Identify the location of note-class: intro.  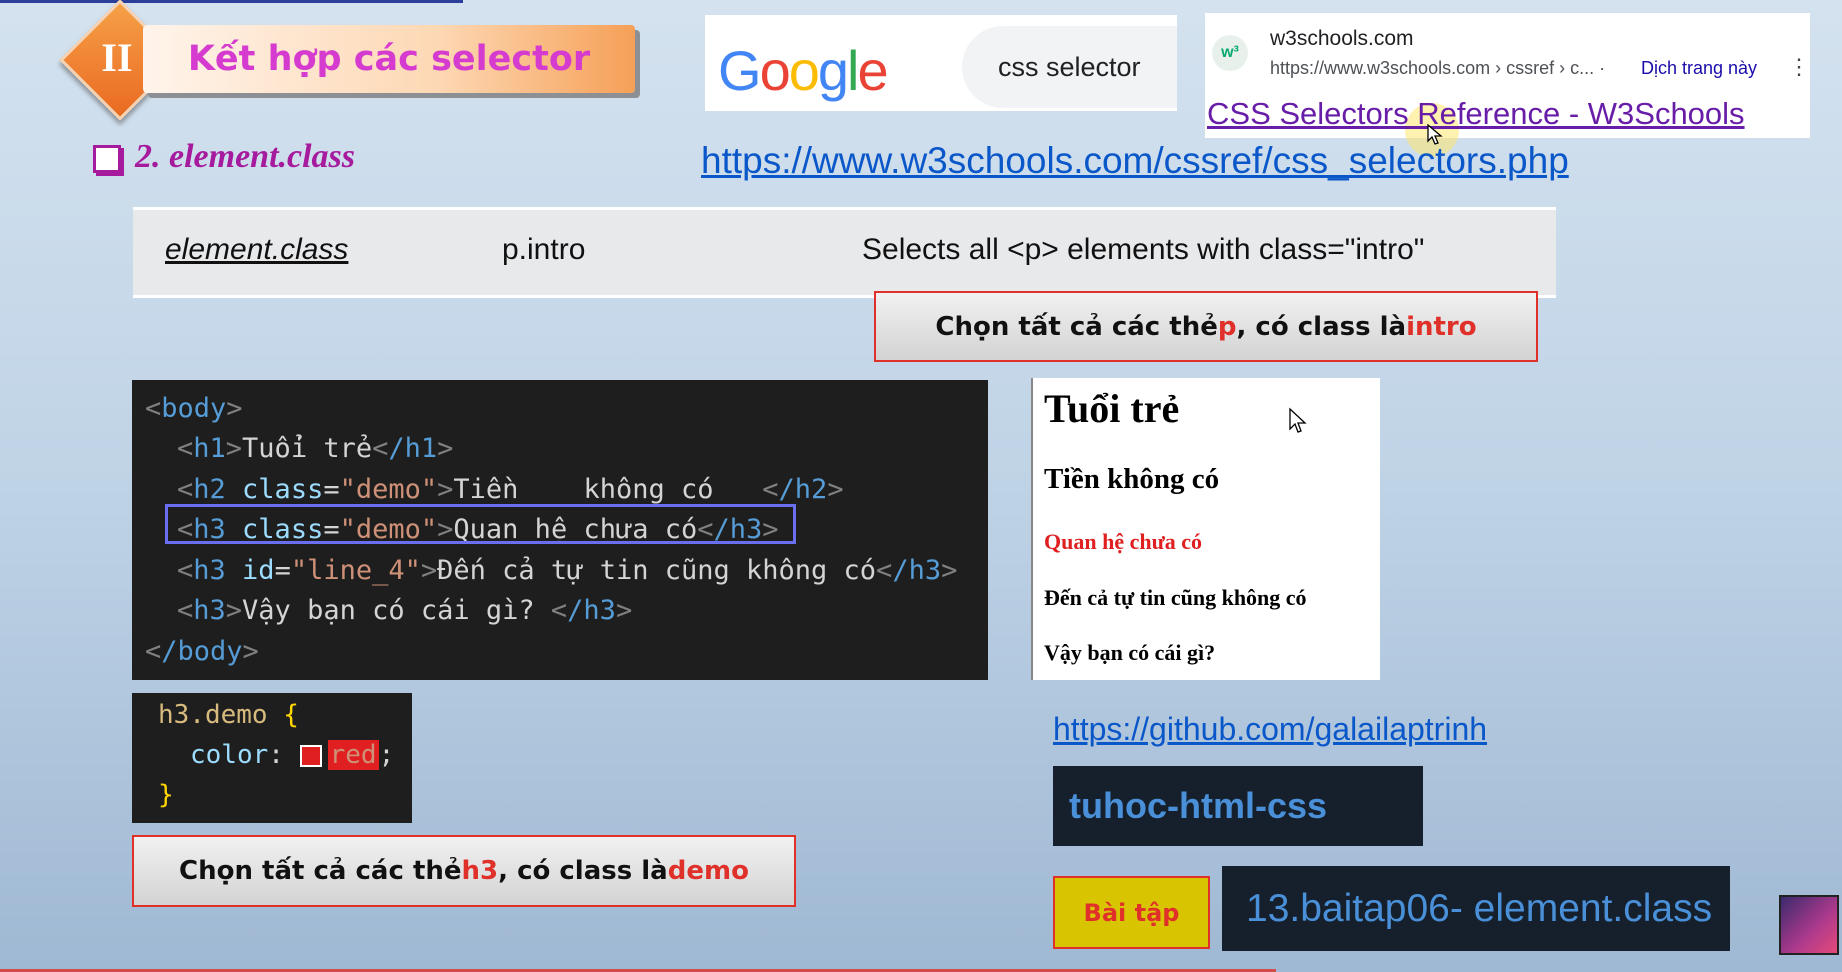
(1441, 326).